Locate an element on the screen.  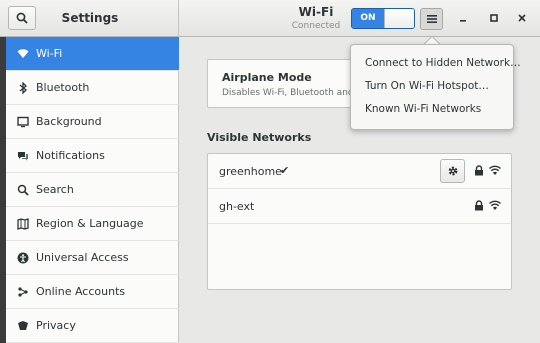
network-name: gh-ext is located at coordinates (237, 206).